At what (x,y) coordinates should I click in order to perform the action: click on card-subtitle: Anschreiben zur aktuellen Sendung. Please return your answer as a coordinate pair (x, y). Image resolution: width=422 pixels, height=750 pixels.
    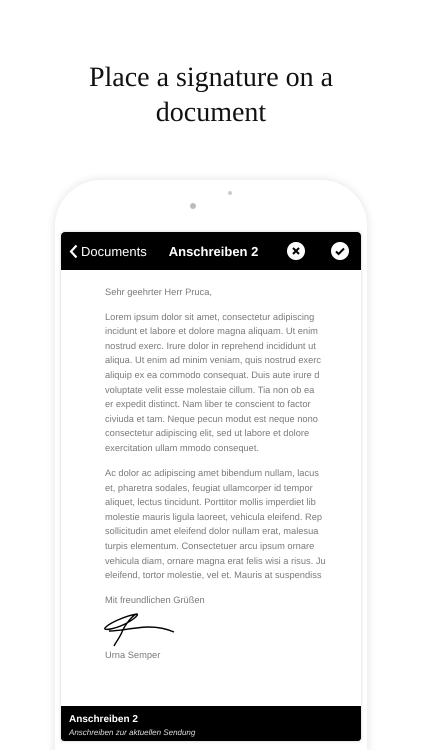
    Looking at the image, I should click on (132, 732).